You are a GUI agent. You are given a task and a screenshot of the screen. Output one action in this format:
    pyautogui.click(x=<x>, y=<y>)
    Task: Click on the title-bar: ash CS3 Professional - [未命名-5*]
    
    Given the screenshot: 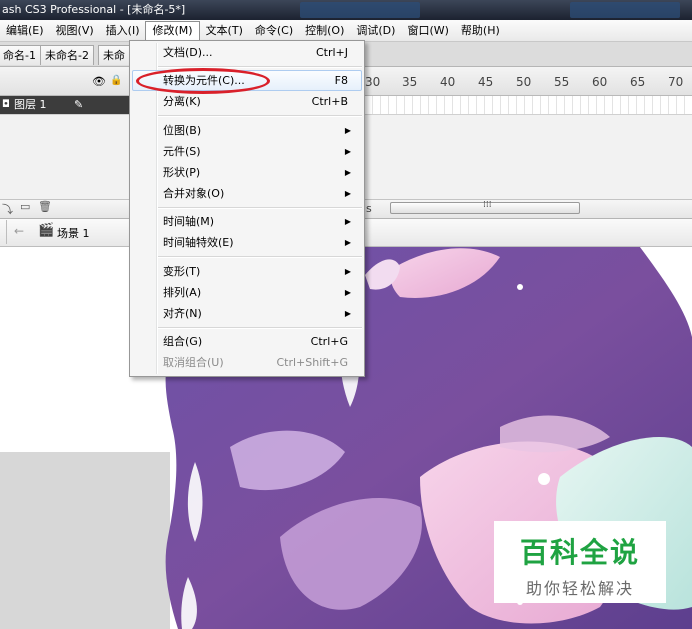 What is the action you would take?
    pyautogui.click(x=346, y=10)
    